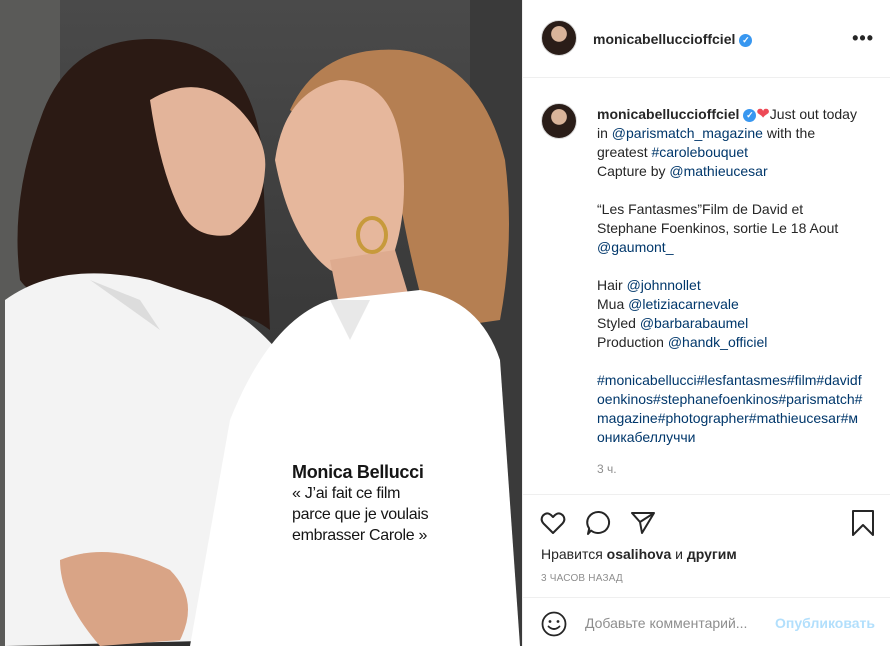 This screenshot has width=890, height=646. Describe the element at coordinates (712, 554) in the screenshot. I see `likes-others: другим` at that location.